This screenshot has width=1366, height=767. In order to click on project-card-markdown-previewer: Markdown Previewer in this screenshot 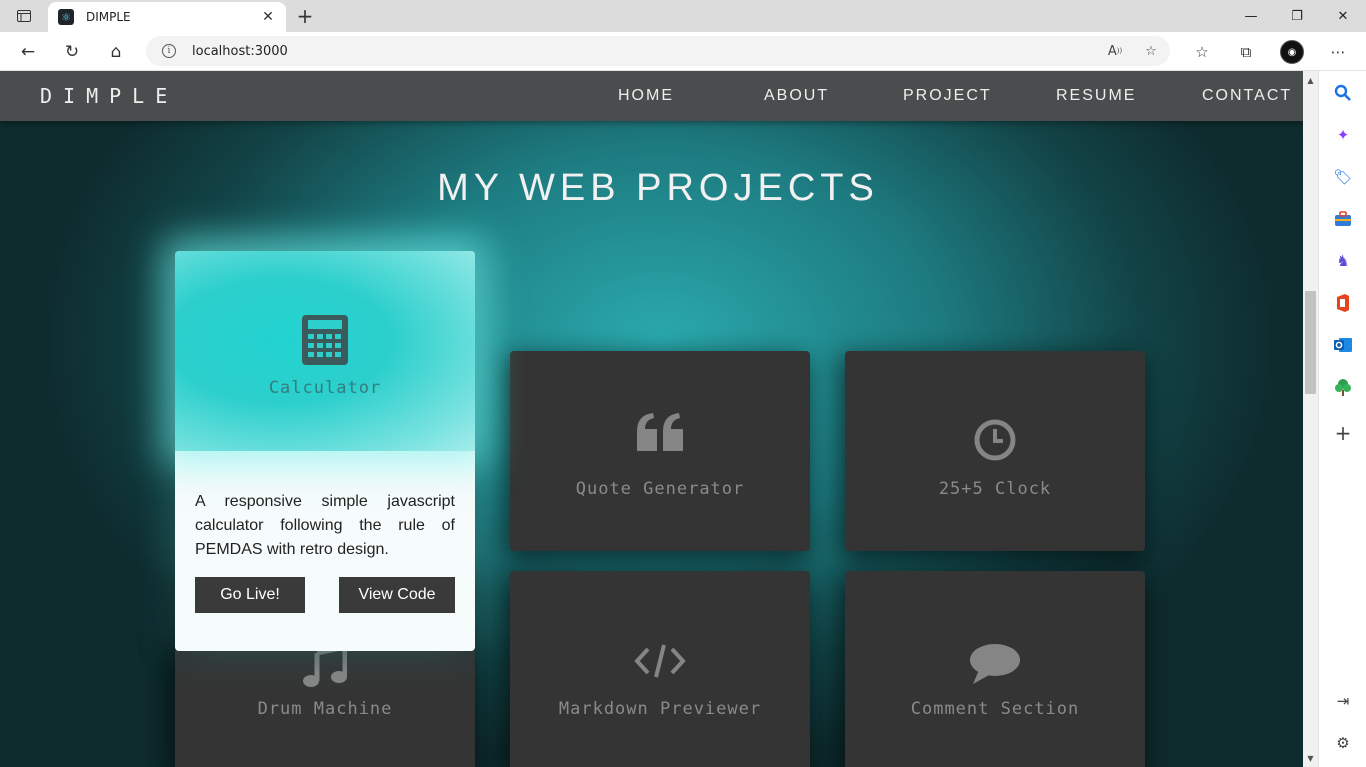, I will do `click(660, 669)`.